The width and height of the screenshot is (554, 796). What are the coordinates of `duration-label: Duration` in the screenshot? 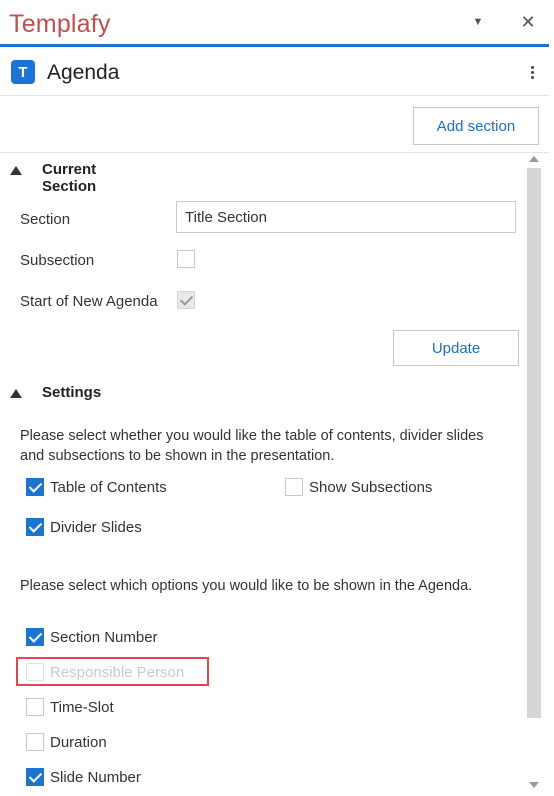 It's located at (78, 742).